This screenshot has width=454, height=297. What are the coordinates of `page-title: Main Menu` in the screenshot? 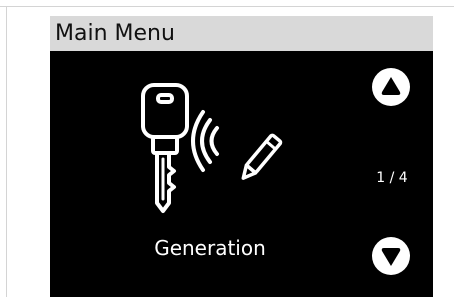 It's located at (115, 33).